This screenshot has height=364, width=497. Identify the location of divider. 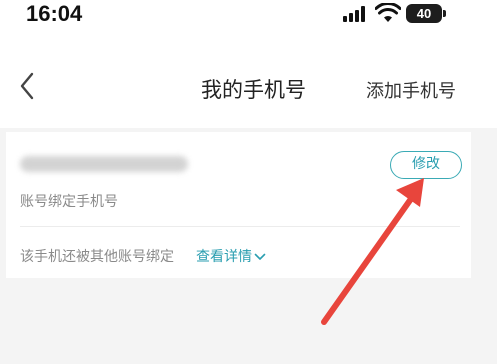
(240, 226).